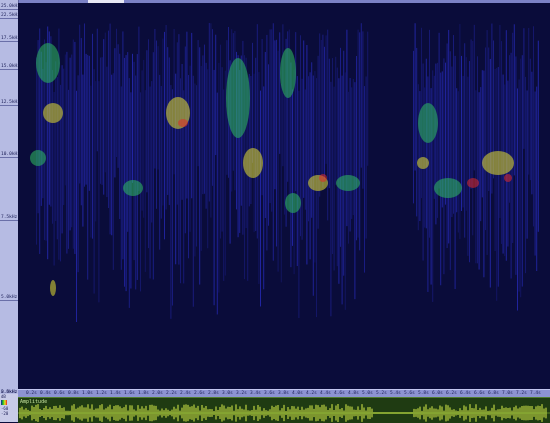 The width and height of the screenshot is (550, 423). What do you see at coordinates (3, 396) in the screenshot?
I see `legend-unit: dB` at bounding box center [3, 396].